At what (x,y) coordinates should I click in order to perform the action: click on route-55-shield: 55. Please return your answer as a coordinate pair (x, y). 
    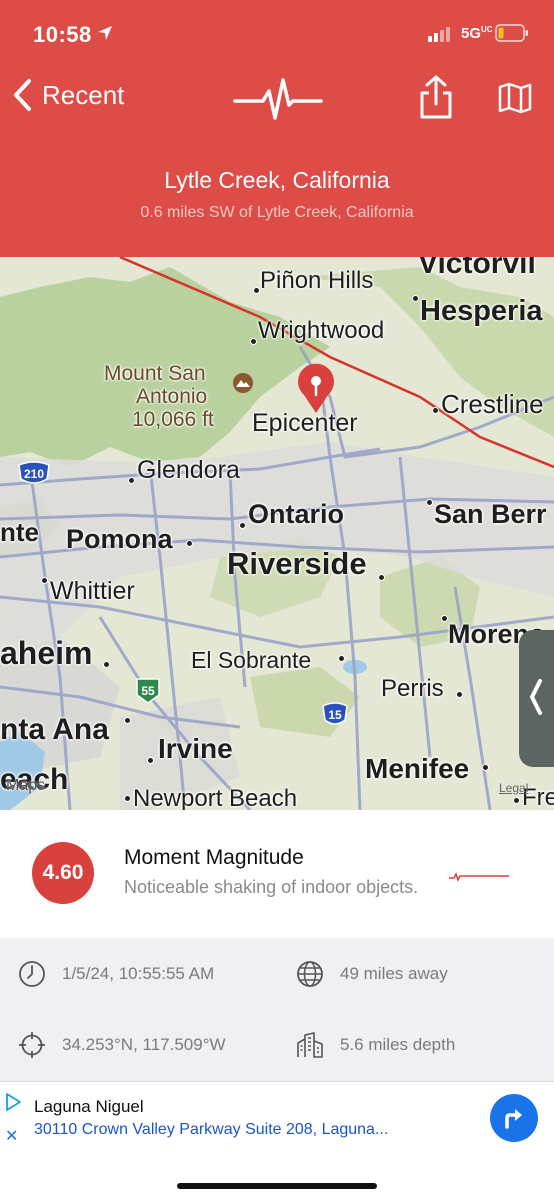
    Looking at the image, I should click on (148, 691).